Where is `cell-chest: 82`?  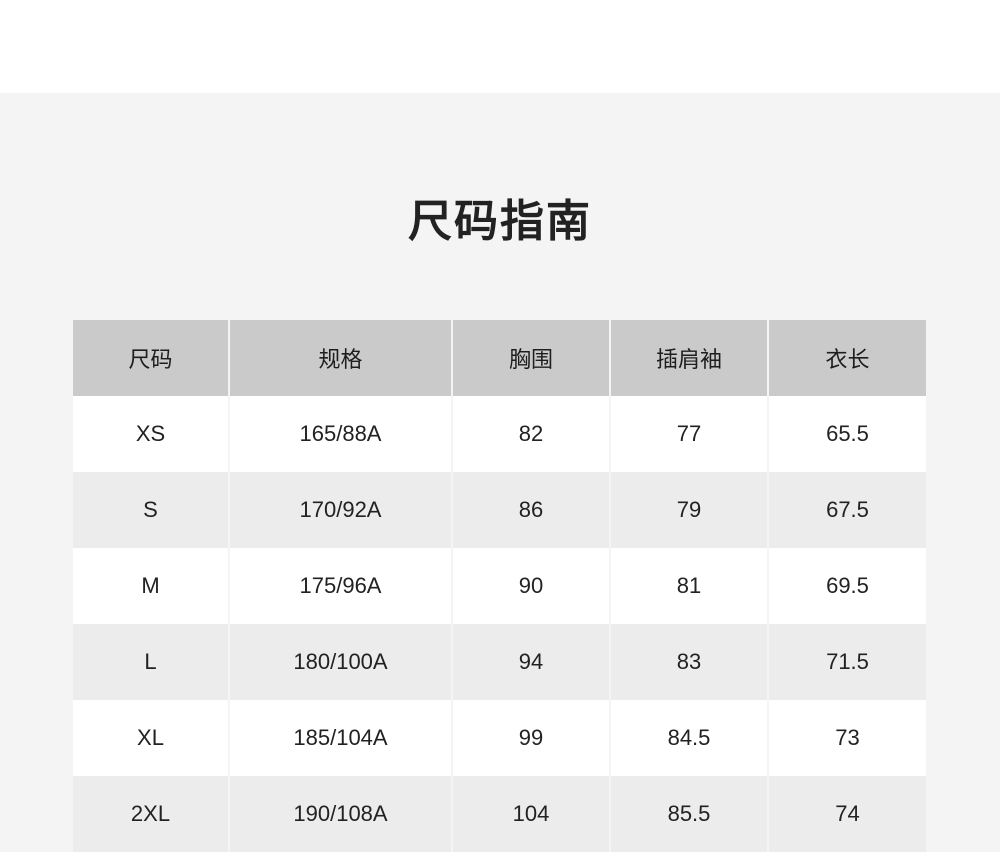 cell-chest: 82 is located at coordinates (531, 434).